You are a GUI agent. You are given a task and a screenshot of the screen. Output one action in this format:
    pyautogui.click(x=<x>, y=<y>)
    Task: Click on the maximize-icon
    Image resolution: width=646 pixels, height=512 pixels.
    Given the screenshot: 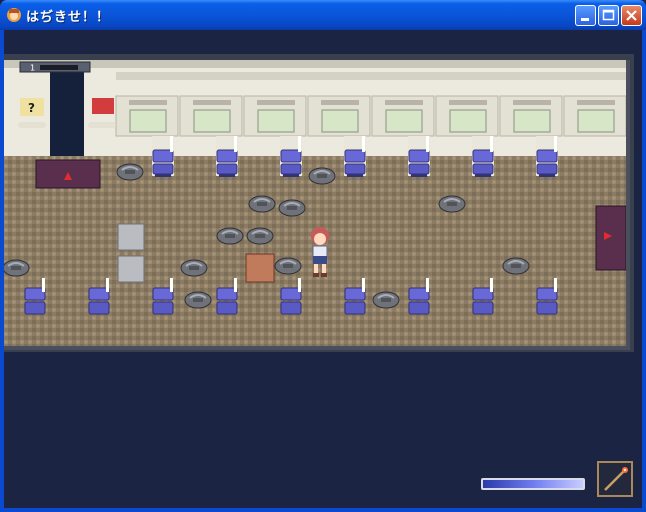 What is the action you would take?
    pyautogui.click(x=608, y=15)
    